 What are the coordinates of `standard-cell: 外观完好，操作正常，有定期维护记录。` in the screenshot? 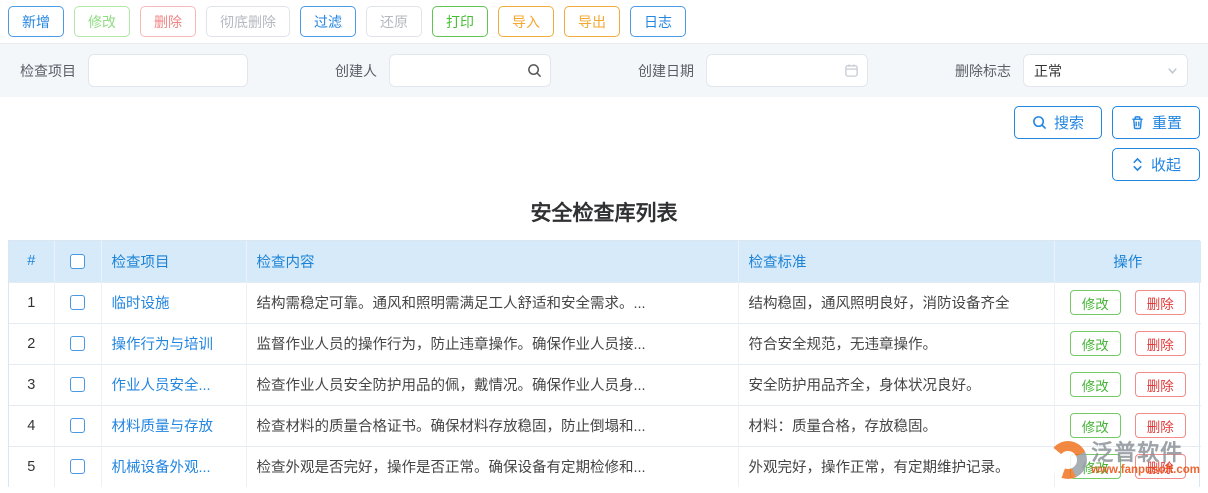 It's located at (896, 466).